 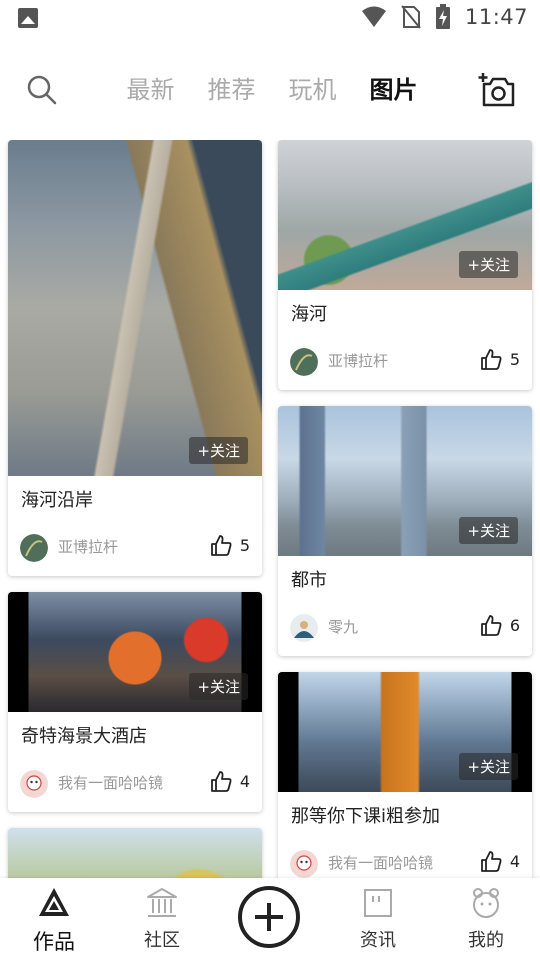 I want to click on news-icon, so click(x=378, y=903).